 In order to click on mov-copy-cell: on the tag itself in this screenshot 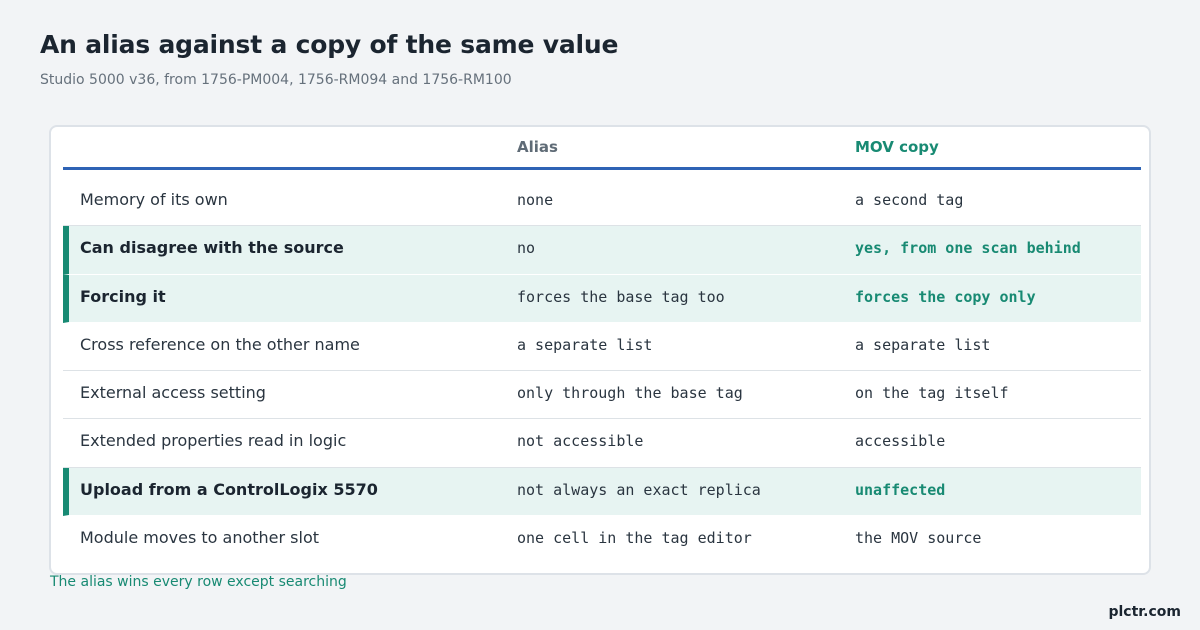, I will do `click(932, 393)`.